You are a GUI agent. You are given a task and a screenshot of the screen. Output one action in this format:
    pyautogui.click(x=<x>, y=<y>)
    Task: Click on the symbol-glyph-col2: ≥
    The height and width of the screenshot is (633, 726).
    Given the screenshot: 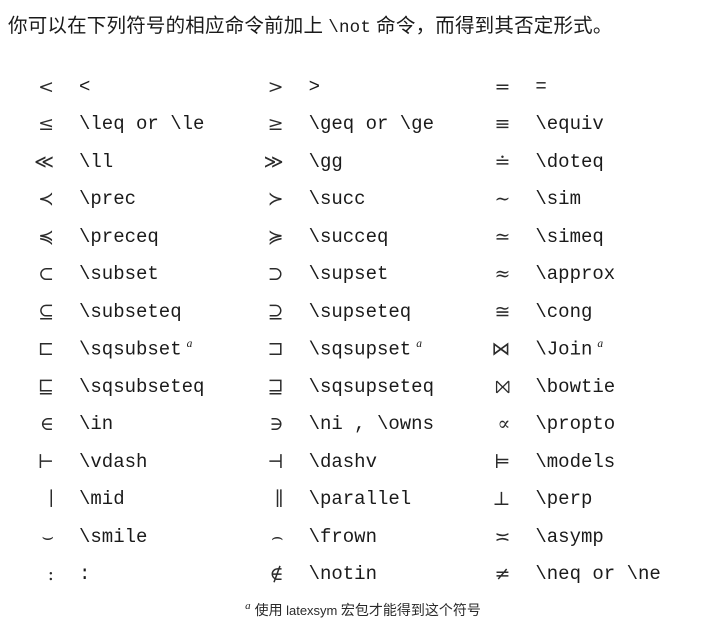 What is the action you would take?
    pyautogui.click(x=275, y=124)
    